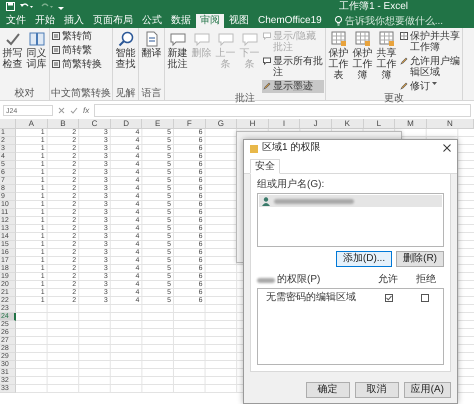  I want to click on ribbon-tab: 插入, so click(74, 21).